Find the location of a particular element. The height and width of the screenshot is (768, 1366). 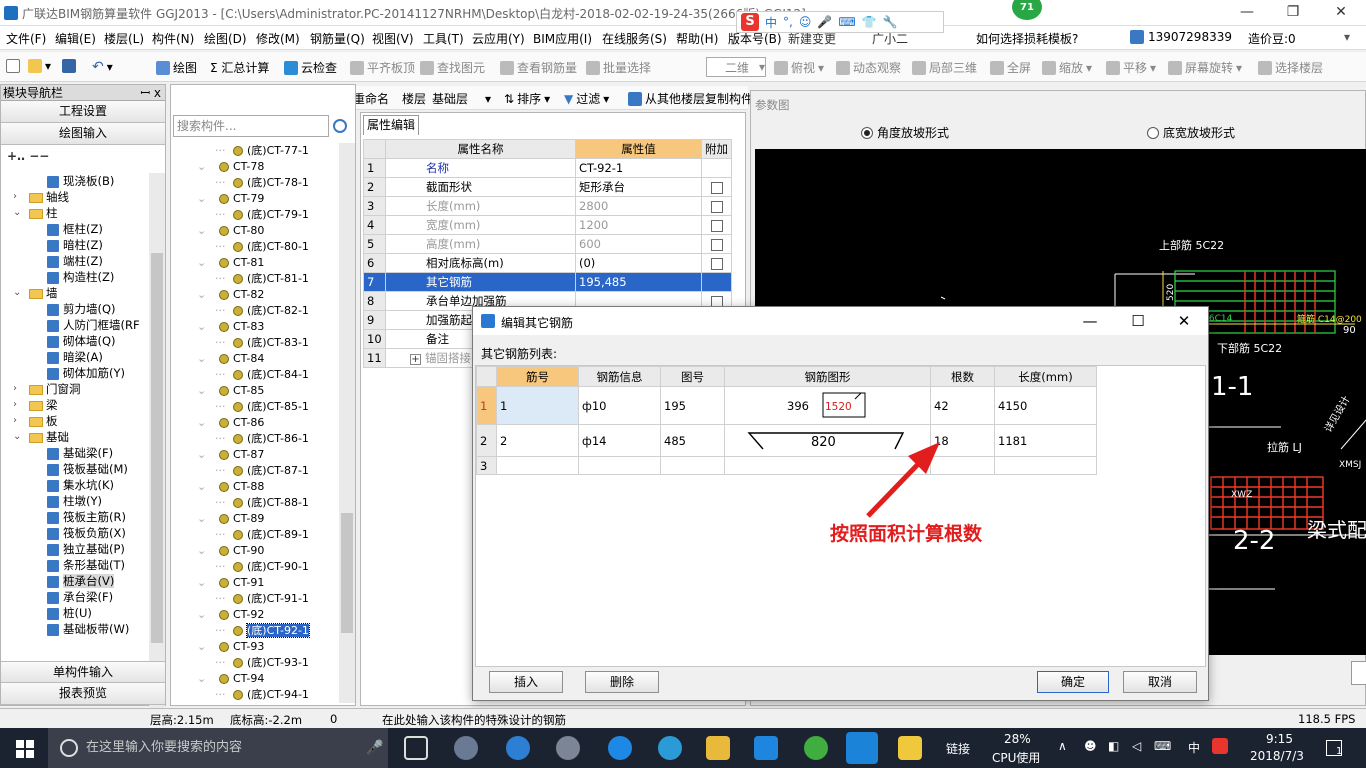

property-row: 7 其它钢筋 195,485 is located at coordinates (547, 282).